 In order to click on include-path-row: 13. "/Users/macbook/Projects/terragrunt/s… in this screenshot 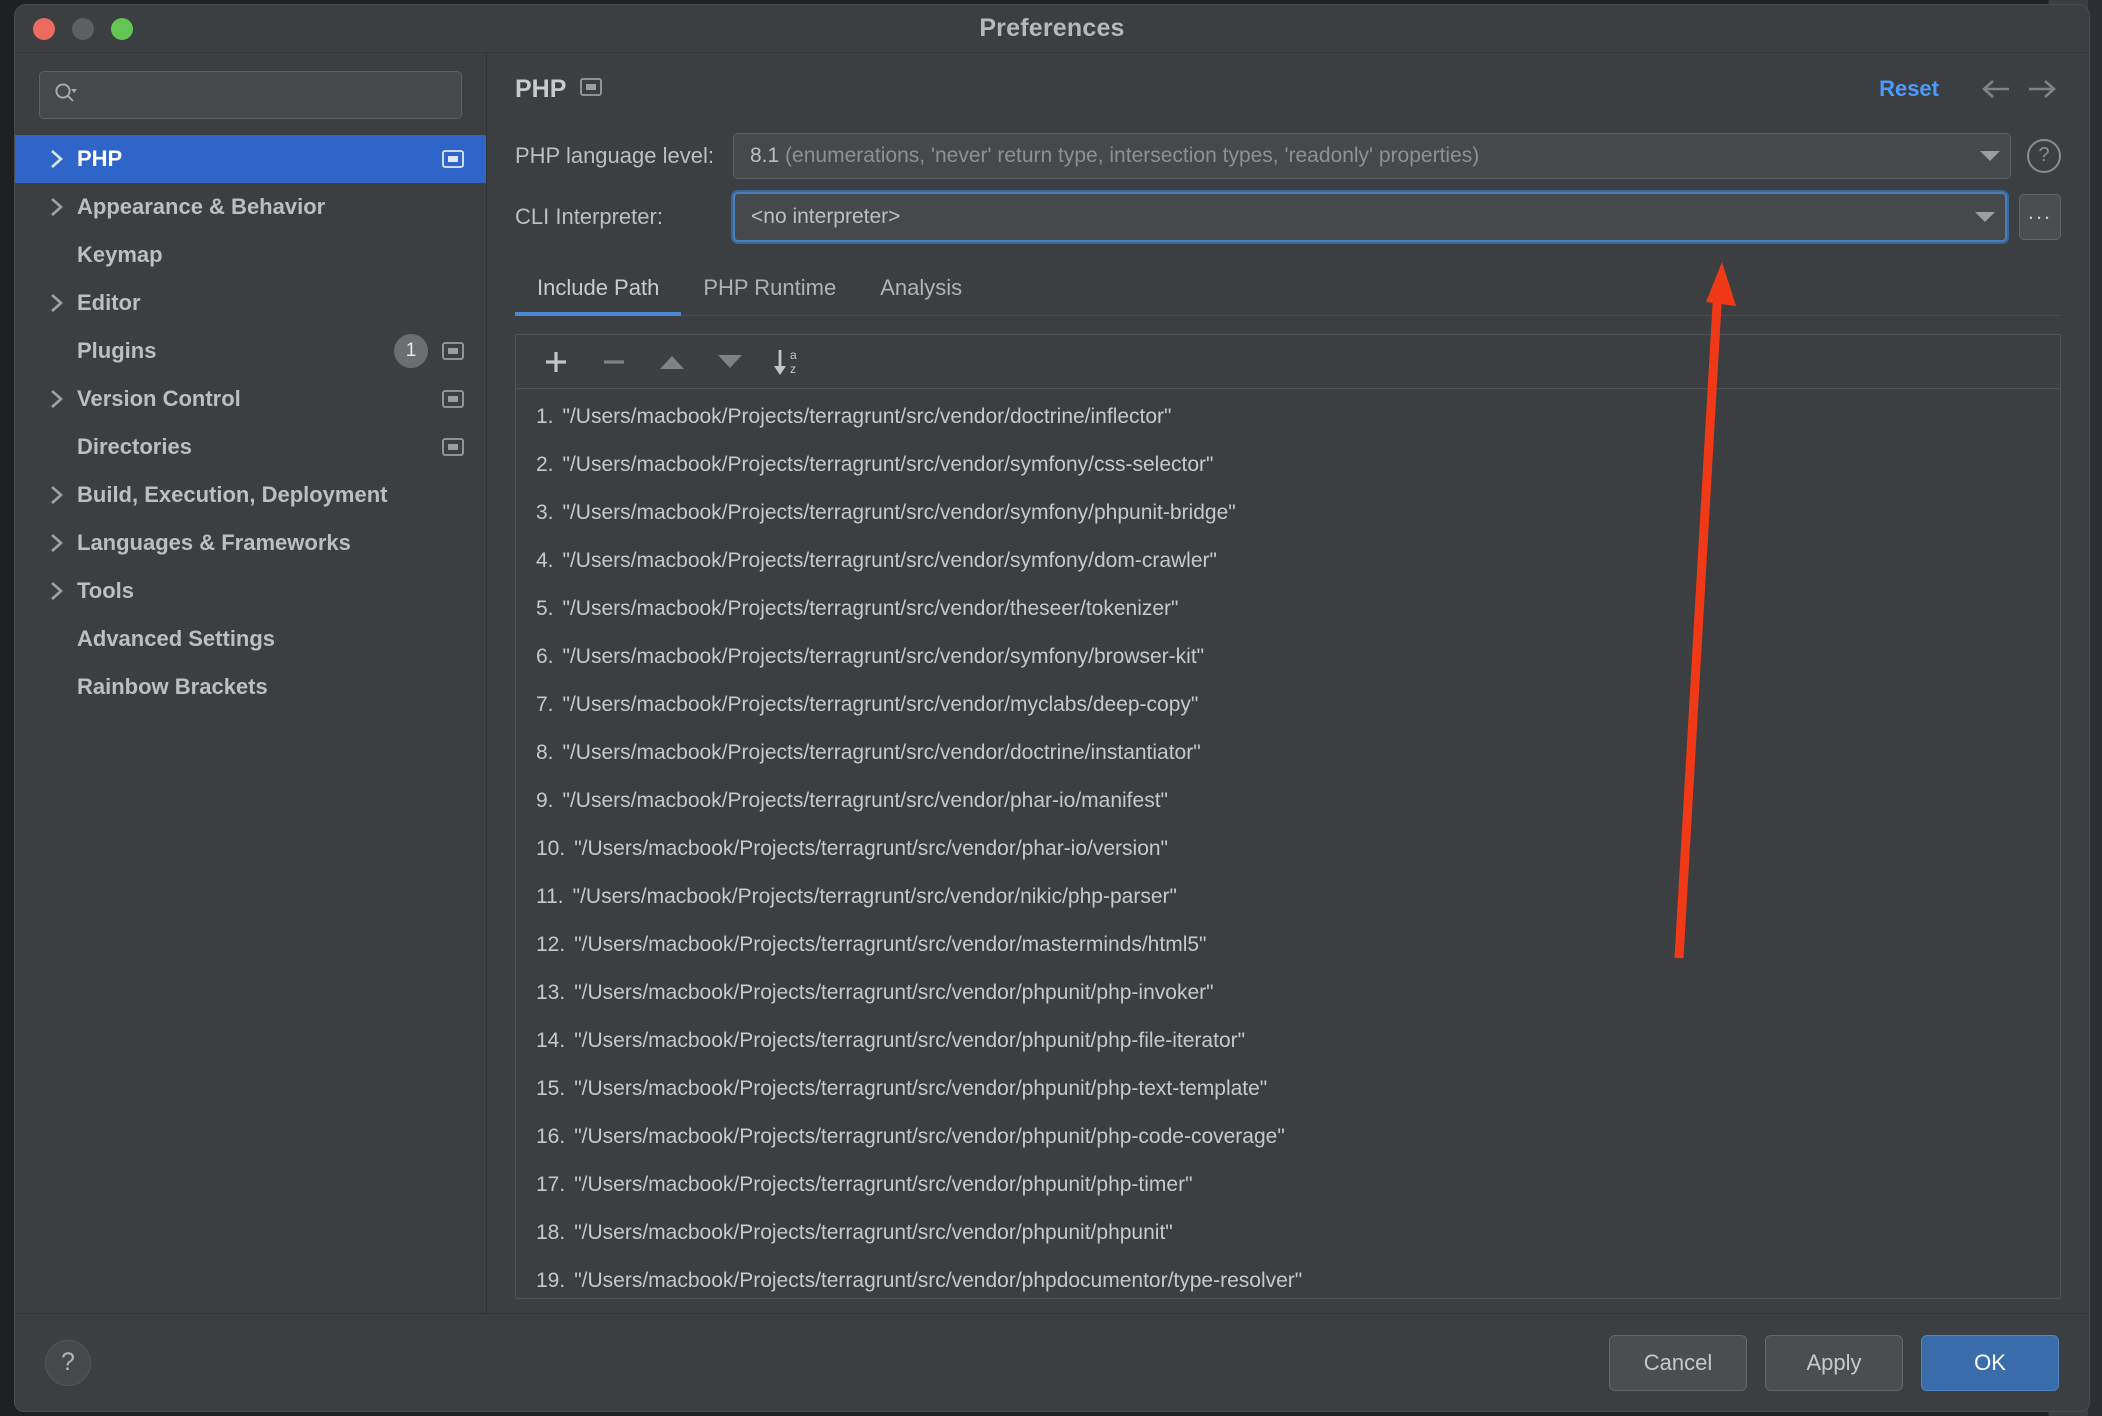, I will do `click(1288, 993)`.